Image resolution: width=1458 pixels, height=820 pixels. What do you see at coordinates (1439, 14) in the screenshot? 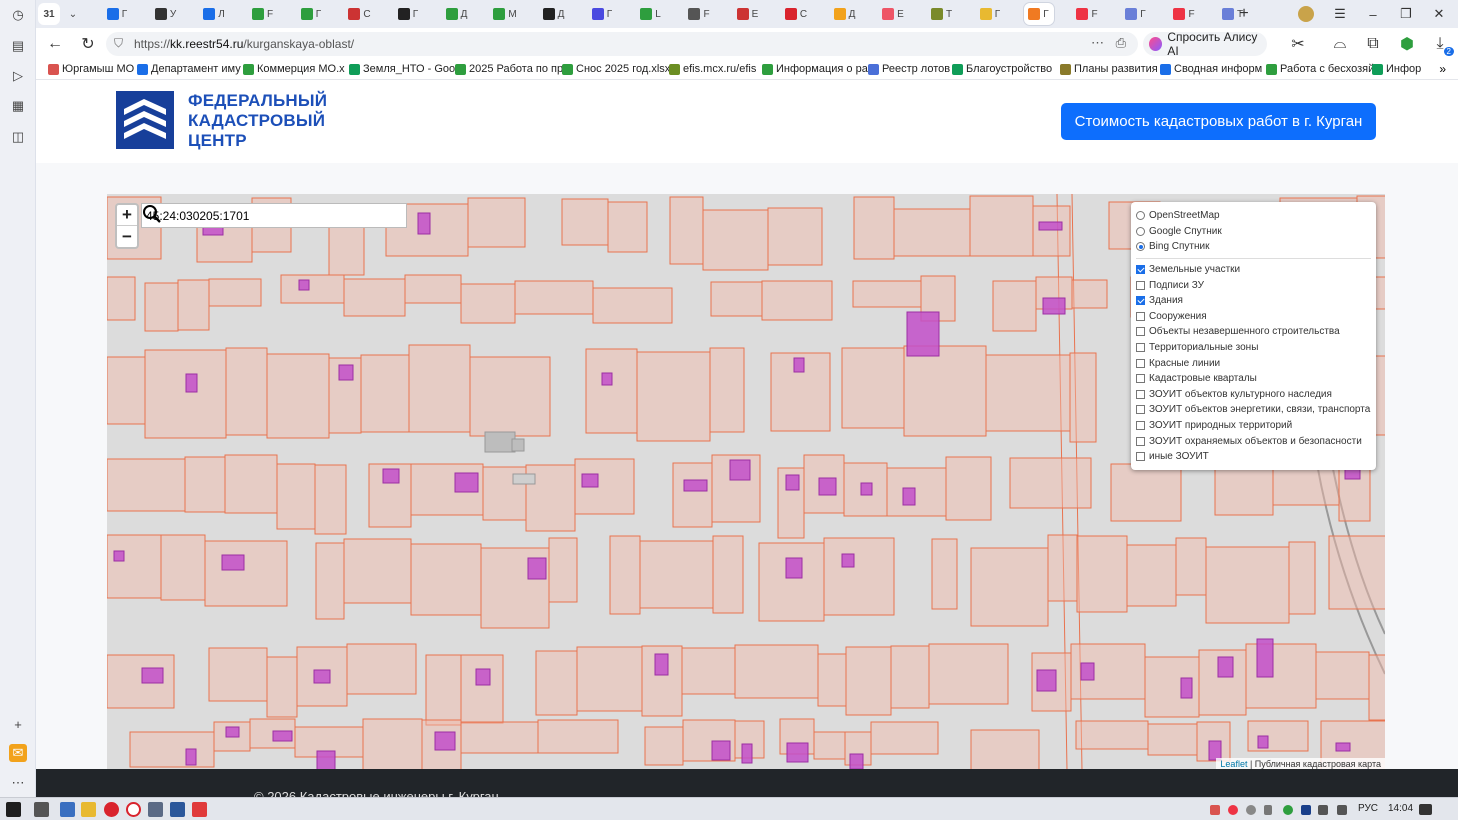
I see `close-window-button: ✕` at bounding box center [1439, 14].